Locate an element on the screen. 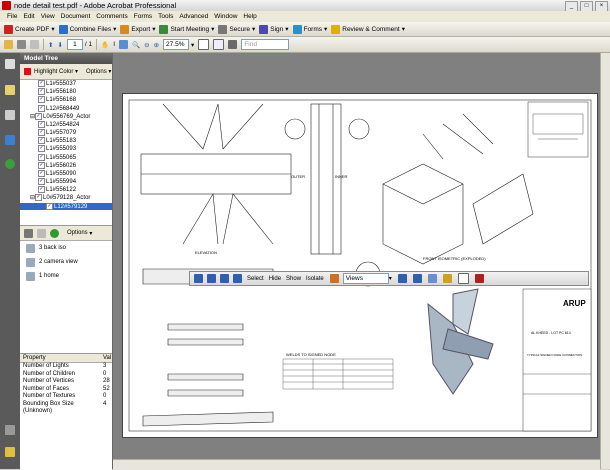 The height and width of the screenshot is (470, 610). home-view-icon is located at coordinates (334, 278).